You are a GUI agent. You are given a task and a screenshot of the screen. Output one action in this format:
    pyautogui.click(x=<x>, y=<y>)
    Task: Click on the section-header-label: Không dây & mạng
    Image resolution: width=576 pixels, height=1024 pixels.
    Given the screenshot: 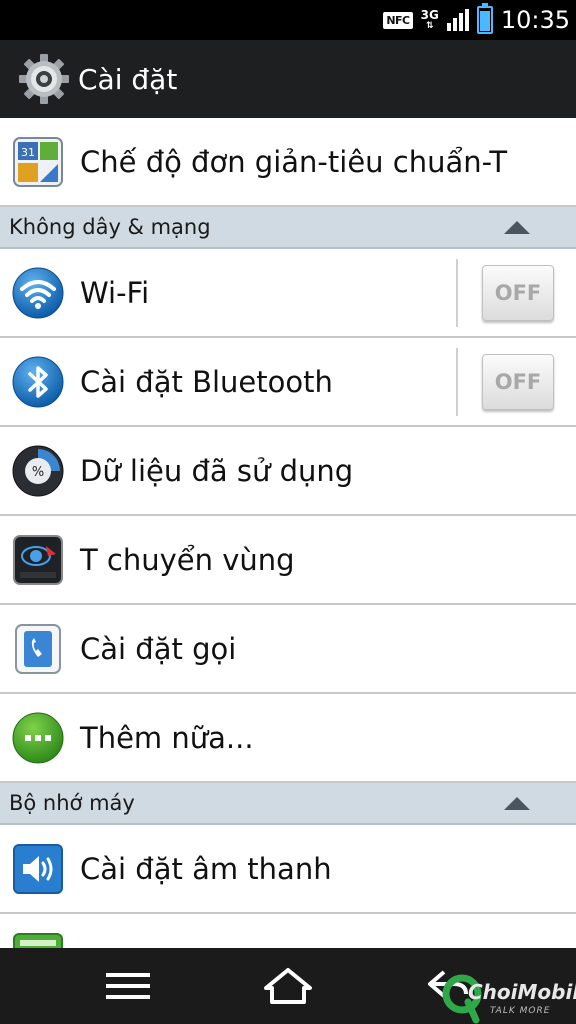 What is the action you would take?
    pyautogui.click(x=110, y=227)
    